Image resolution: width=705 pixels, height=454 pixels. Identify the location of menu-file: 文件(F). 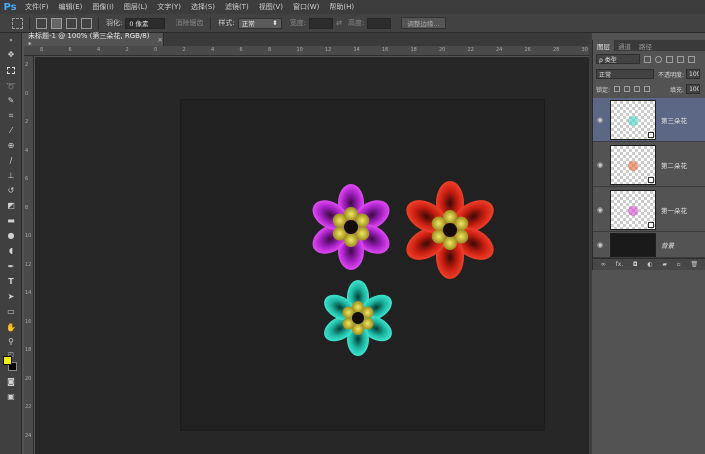
(37, 7).